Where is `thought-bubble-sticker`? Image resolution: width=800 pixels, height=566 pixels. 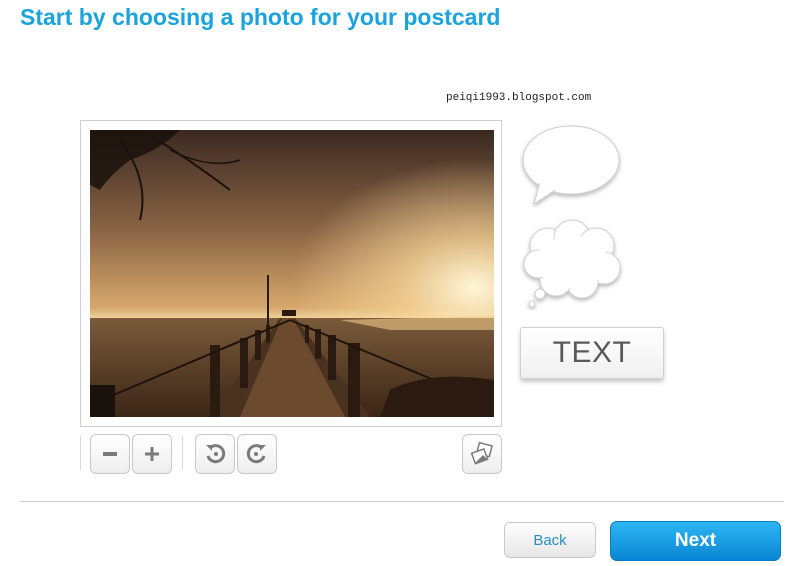
thought-bubble-sticker is located at coordinates (573, 264).